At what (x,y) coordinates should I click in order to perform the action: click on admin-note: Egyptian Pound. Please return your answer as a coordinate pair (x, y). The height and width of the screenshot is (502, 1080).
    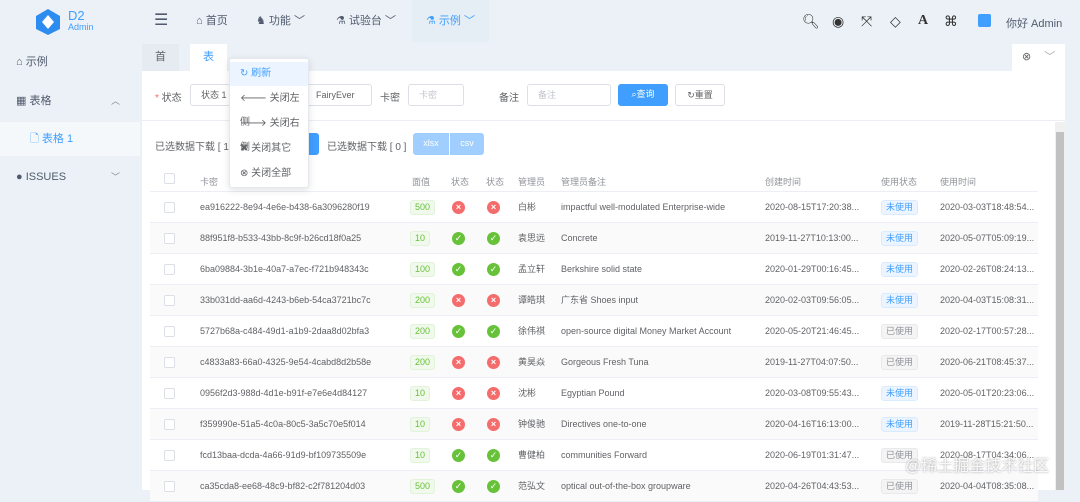
    Looking at the image, I should click on (593, 393).